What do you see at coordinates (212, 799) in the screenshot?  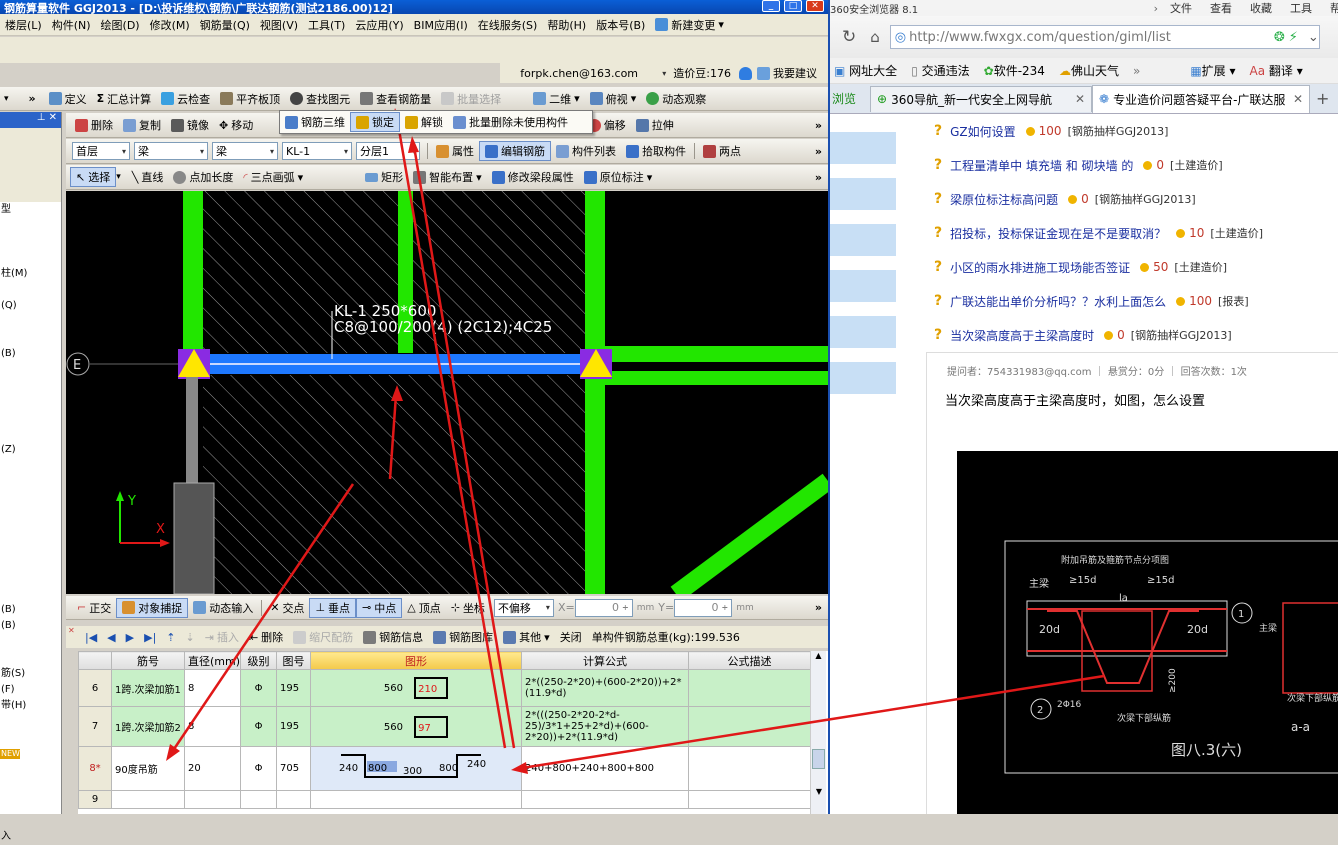 I see `diameter-cell` at bounding box center [212, 799].